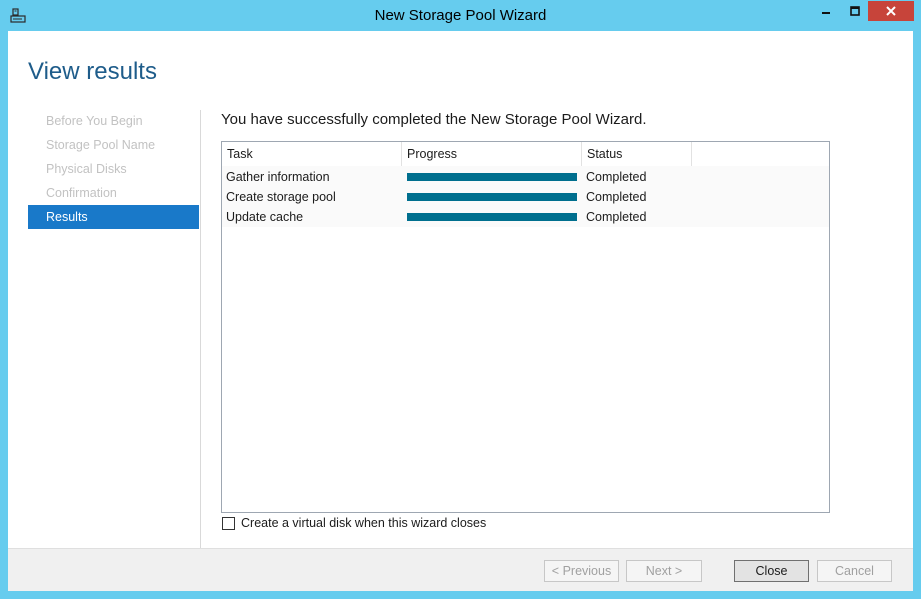 Image resolution: width=921 pixels, height=599 pixels. I want to click on window-title: New Storage Pool Wizard, so click(460, 15).